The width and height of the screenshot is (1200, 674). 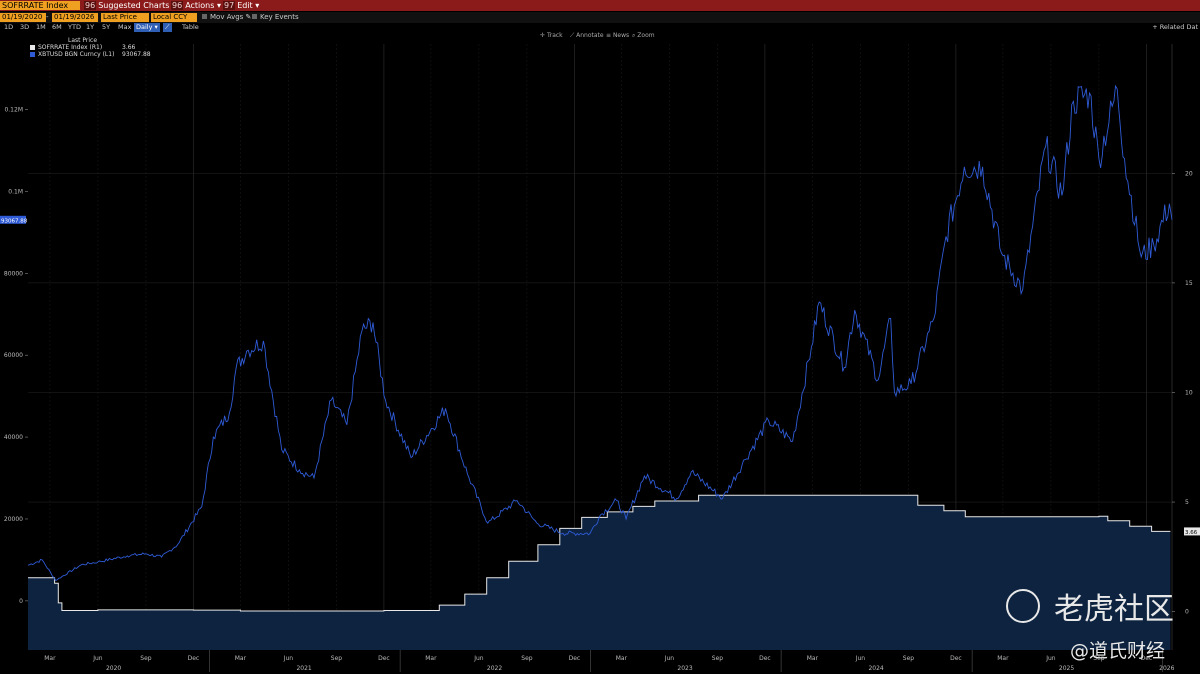 I want to click on sofr-last-value: 3.66, so click(x=1191, y=533).